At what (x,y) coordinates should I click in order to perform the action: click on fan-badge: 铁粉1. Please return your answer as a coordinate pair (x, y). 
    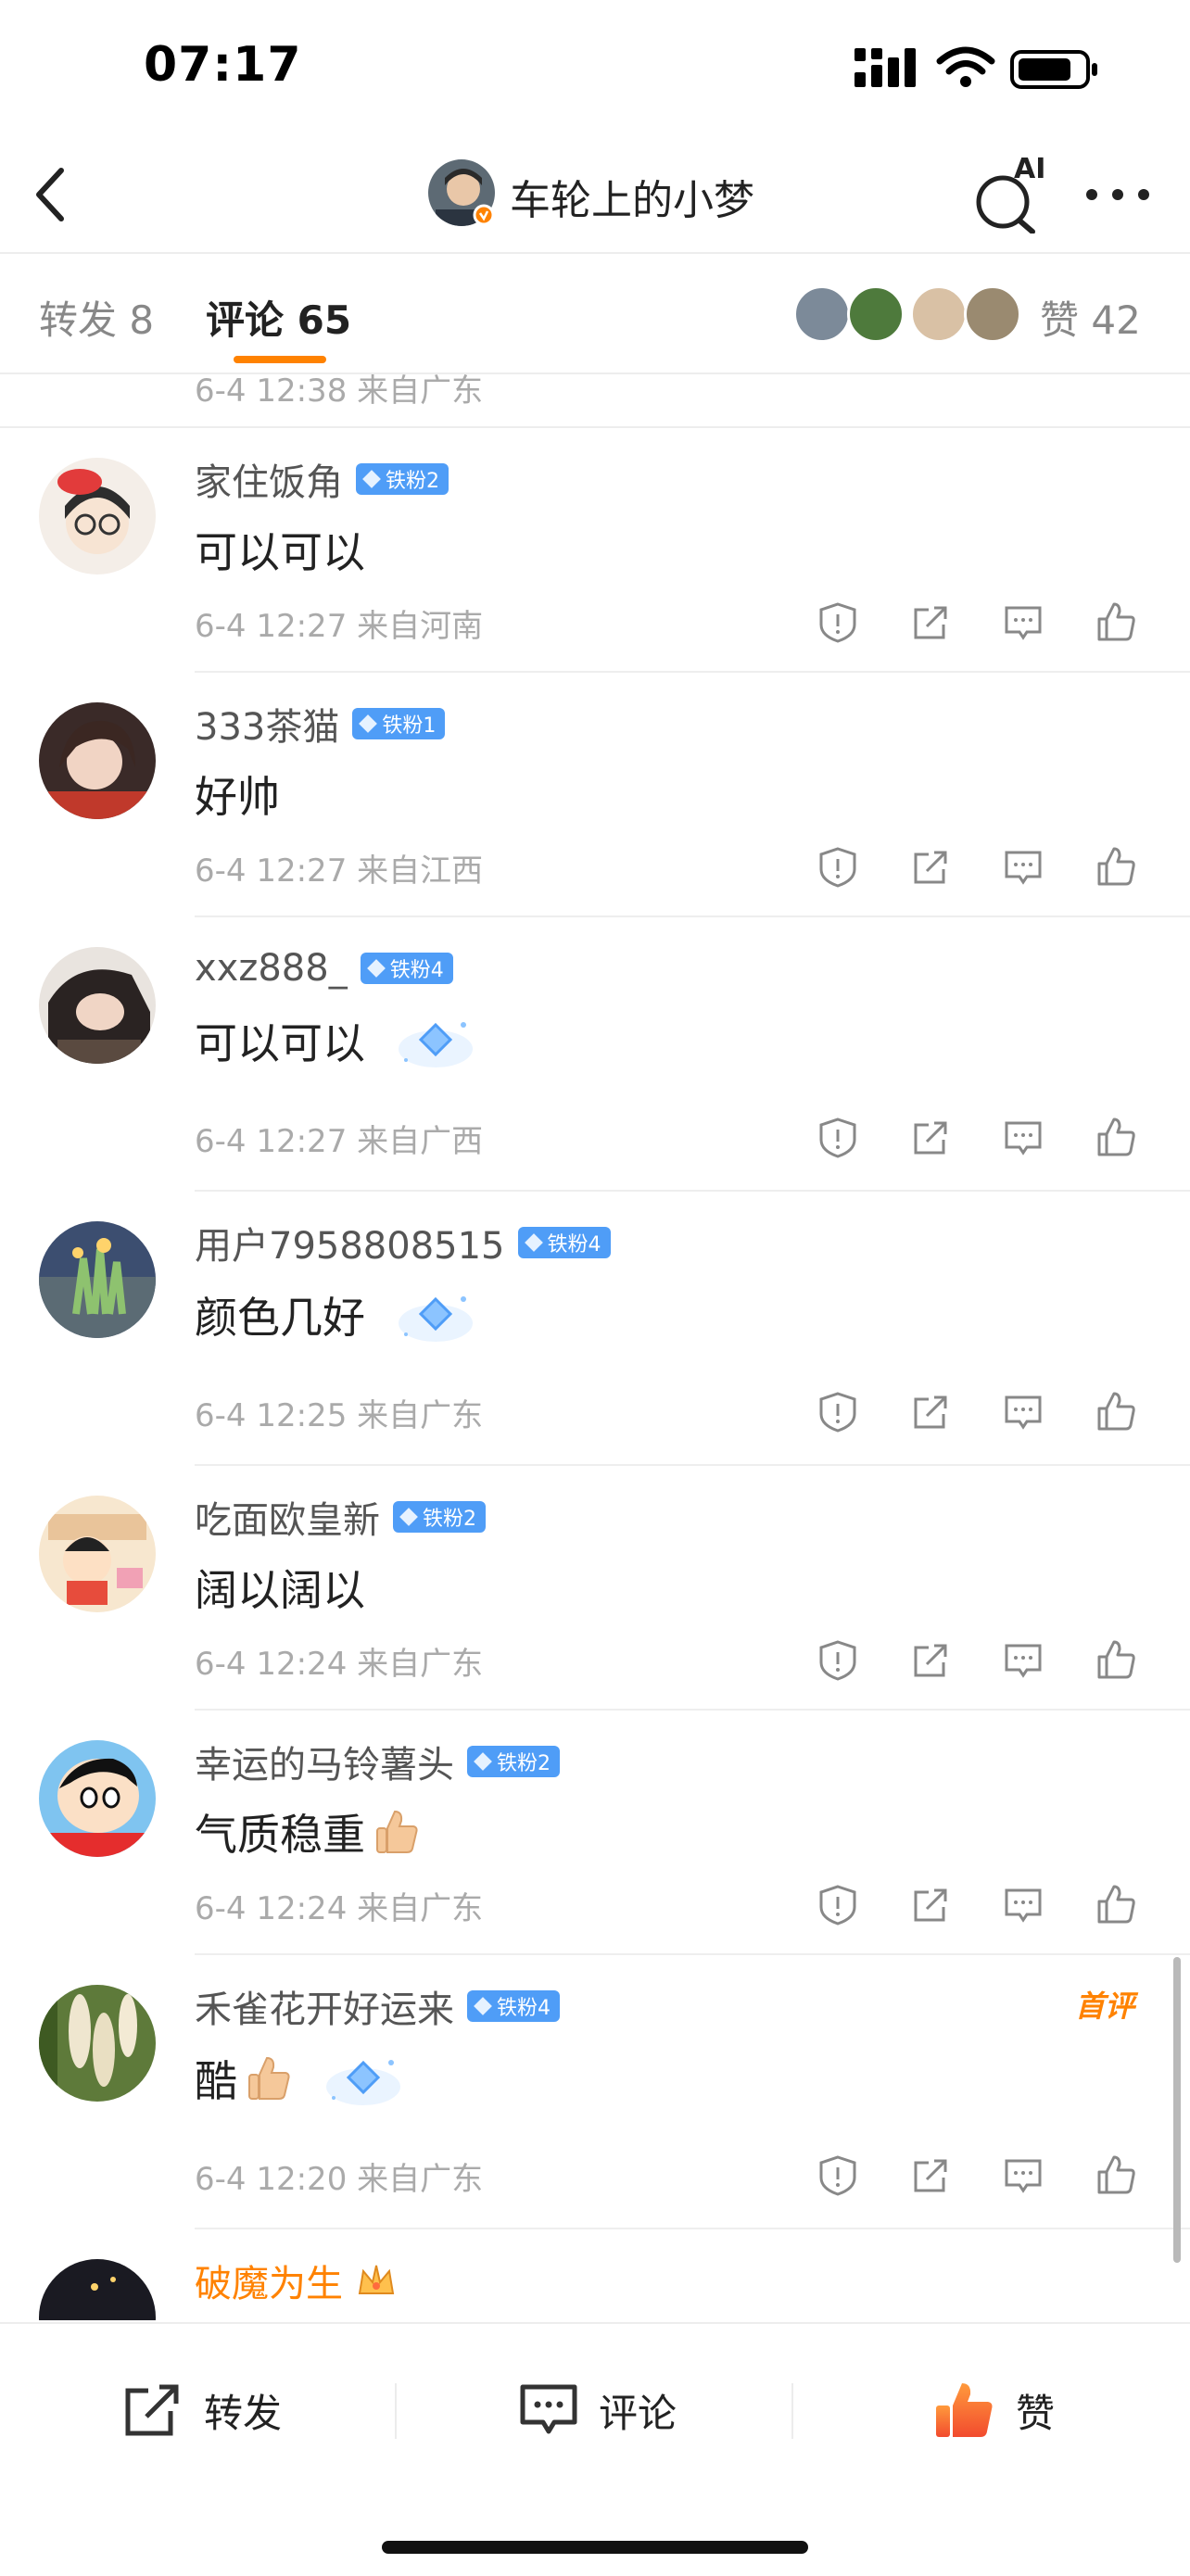
    Looking at the image, I should click on (399, 723).